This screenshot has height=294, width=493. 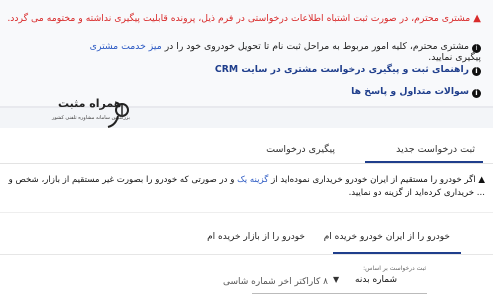 What do you see at coordinates (410, 91) in the screenshot?
I see `faq-link: سوالات متداول و پاسخ ها` at bounding box center [410, 91].